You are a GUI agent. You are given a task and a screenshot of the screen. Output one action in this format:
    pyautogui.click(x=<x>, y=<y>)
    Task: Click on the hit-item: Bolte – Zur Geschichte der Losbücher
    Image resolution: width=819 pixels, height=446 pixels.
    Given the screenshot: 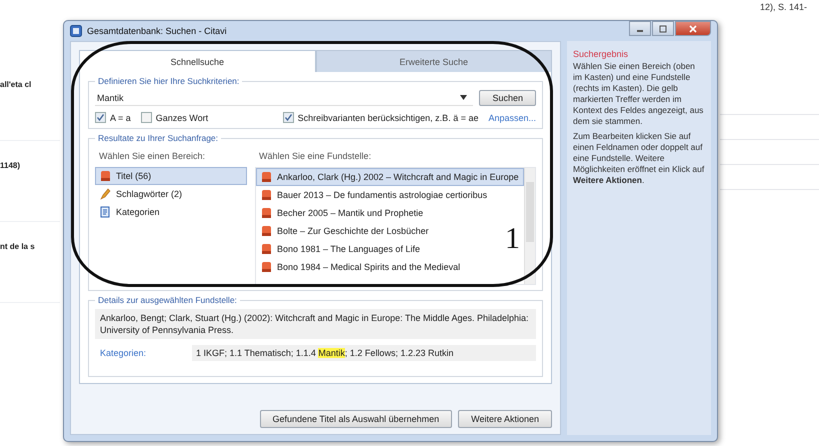 What is the action you would take?
    pyautogui.click(x=345, y=231)
    